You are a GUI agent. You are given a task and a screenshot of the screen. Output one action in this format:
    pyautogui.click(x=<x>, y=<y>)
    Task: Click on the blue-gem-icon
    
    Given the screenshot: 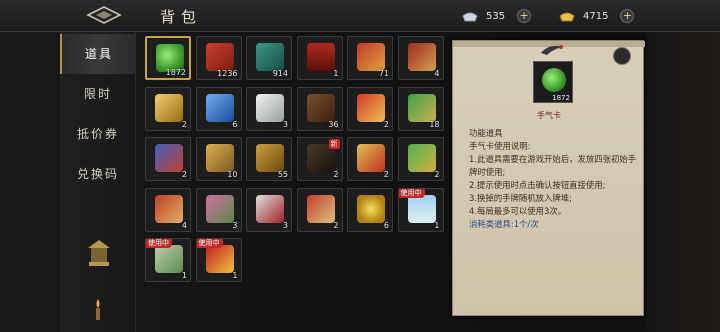 What is the action you would take?
    pyautogui.click(x=219, y=107)
    